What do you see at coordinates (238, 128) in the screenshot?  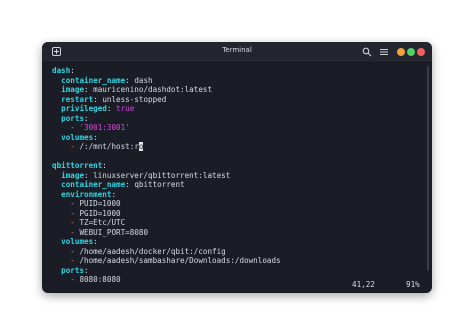 I see `code-line: - '3001:3001'` at bounding box center [238, 128].